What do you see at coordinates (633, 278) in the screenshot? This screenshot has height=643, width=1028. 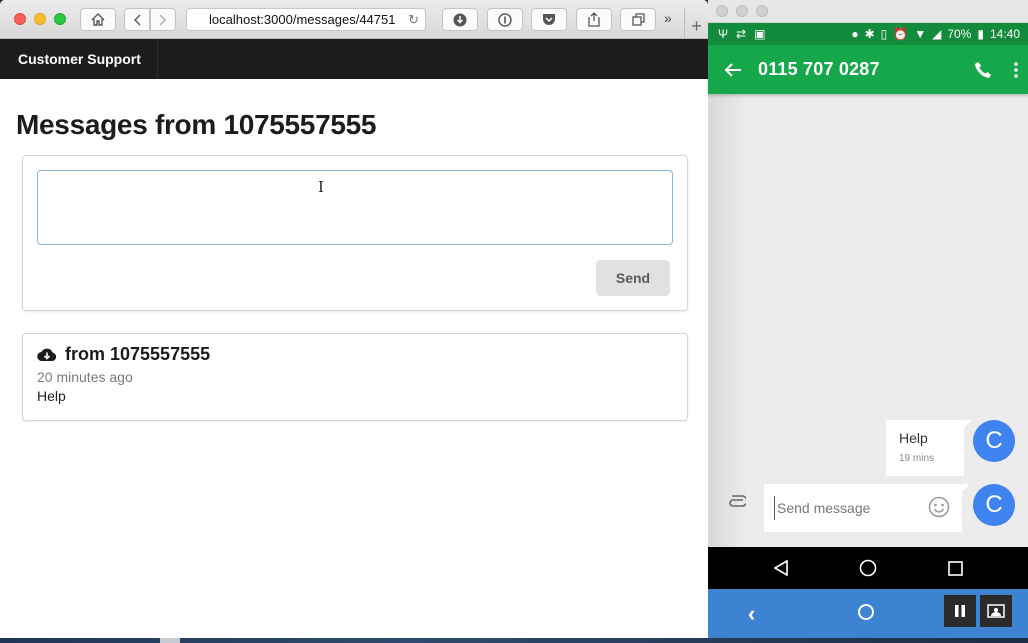 I see `send-button: Send` at bounding box center [633, 278].